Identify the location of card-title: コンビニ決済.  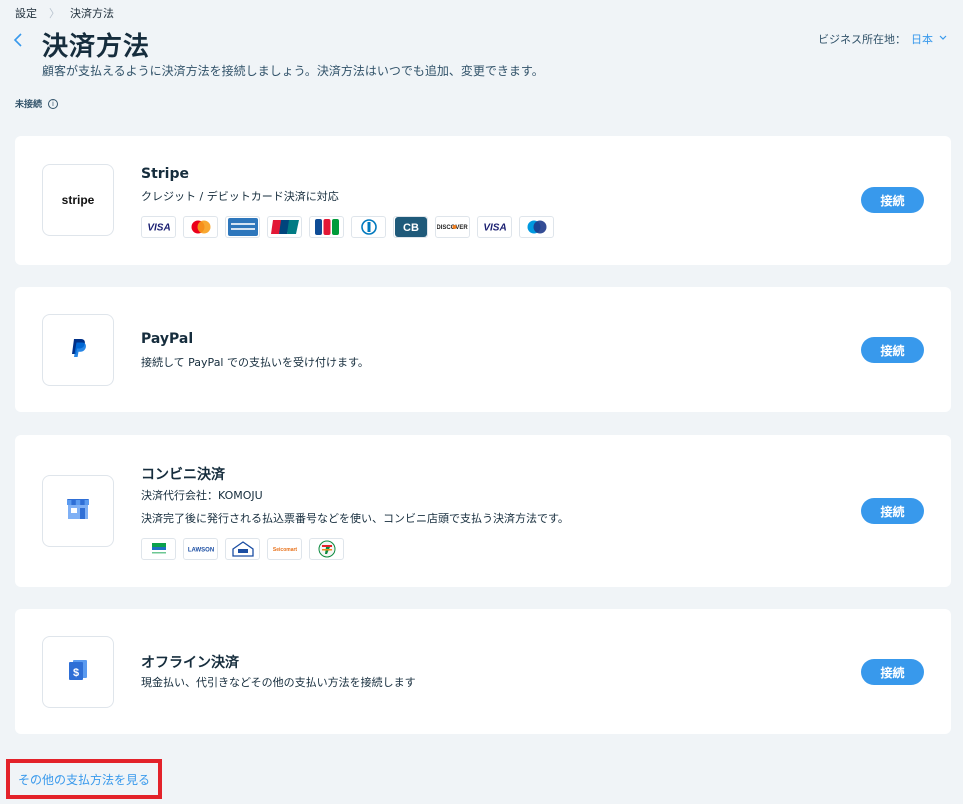
(183, 475).